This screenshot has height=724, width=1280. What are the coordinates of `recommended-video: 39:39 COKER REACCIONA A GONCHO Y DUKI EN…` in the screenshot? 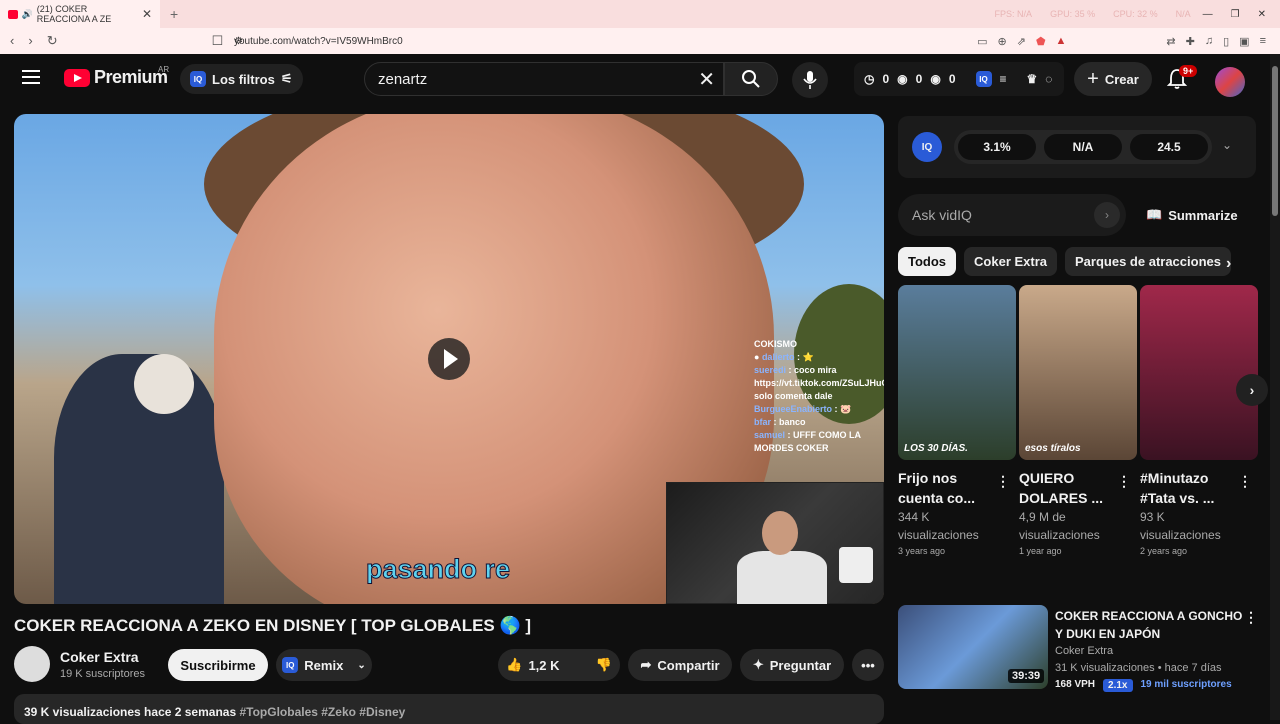 It's located at (1078, 650).